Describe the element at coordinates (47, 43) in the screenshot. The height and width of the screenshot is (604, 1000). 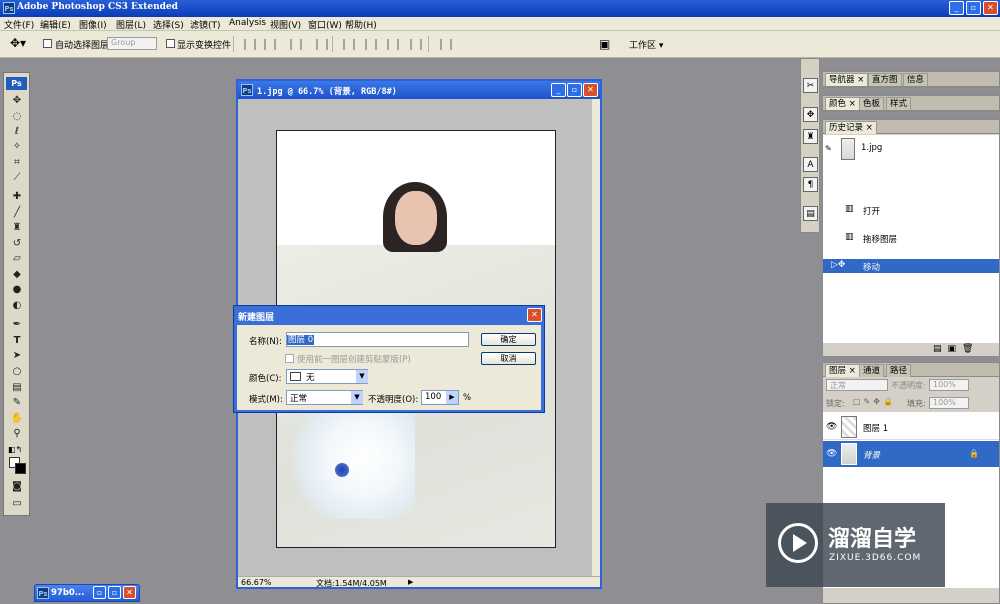
I see `auto-select-checkbox` at that location.